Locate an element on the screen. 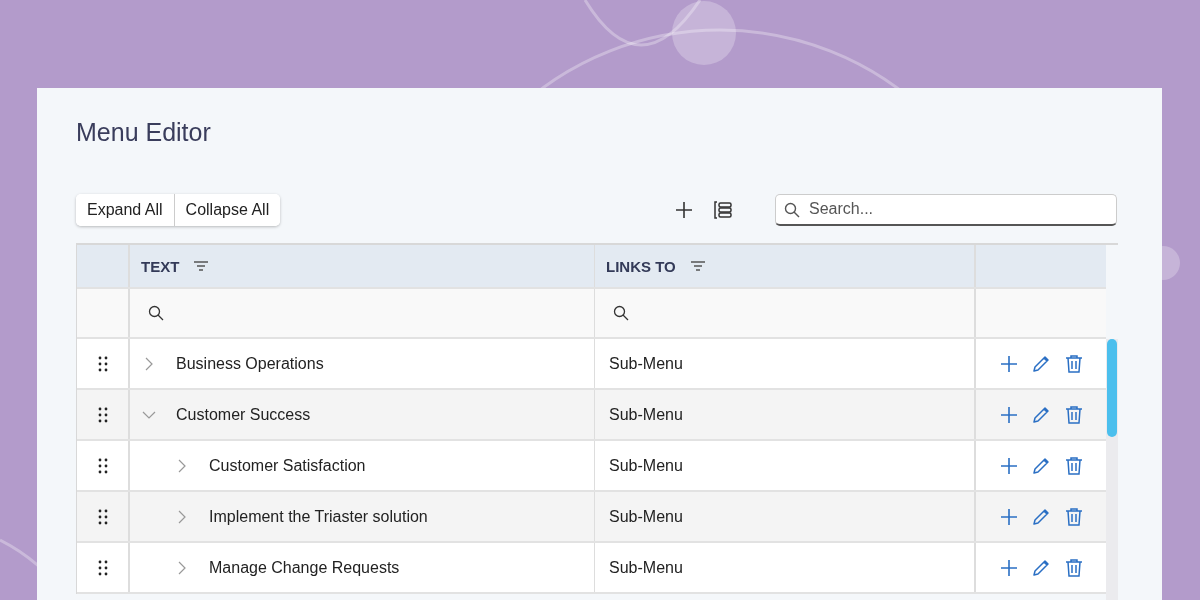 The width and height of the screenshot is (1200, 600). scrollbar-thumb is located at coordinates (1112, 388).